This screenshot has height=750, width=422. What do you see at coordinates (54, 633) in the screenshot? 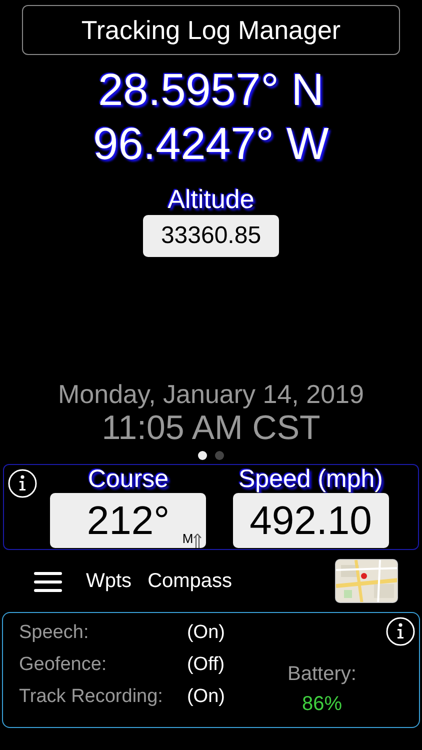
I see `status-label: Speech:` at bounding box center [54, 633].